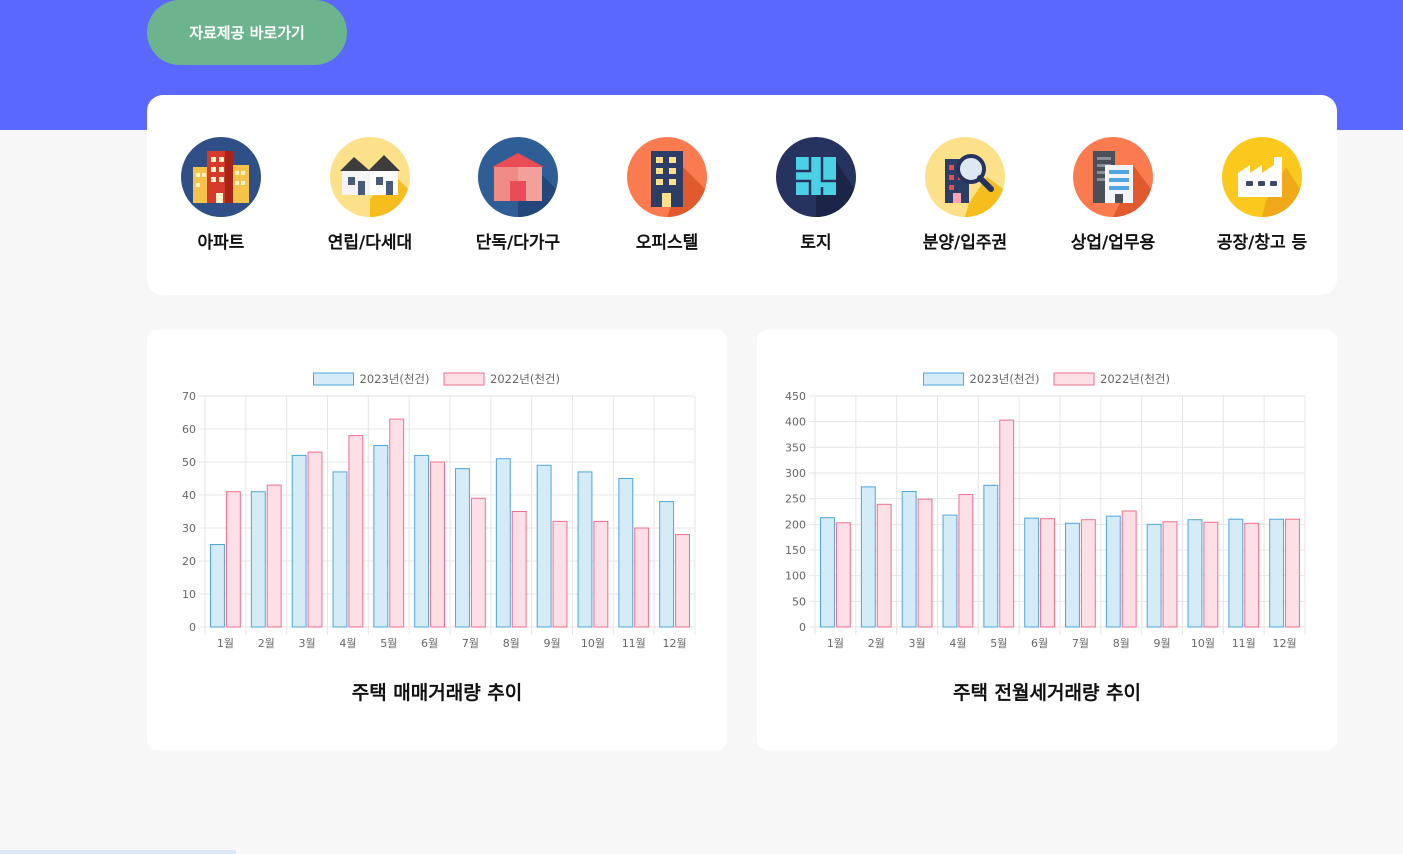  Describe the element at coordinates (1262, 195) in the screenshot. I see `category-factory: 공장/창고 등` at that location.